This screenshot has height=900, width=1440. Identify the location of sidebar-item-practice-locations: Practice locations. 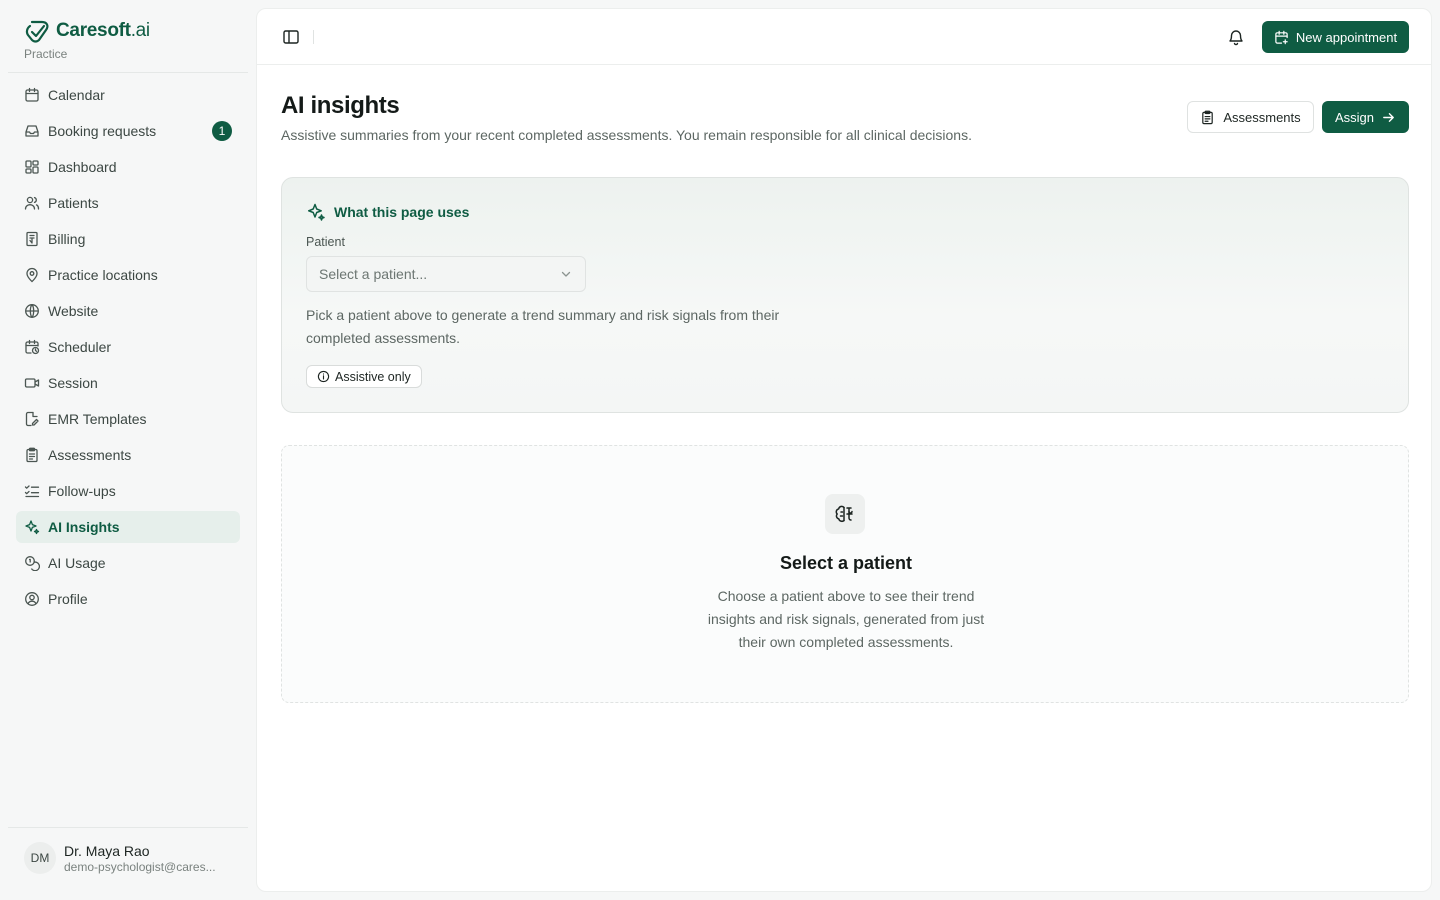
(128, 275).